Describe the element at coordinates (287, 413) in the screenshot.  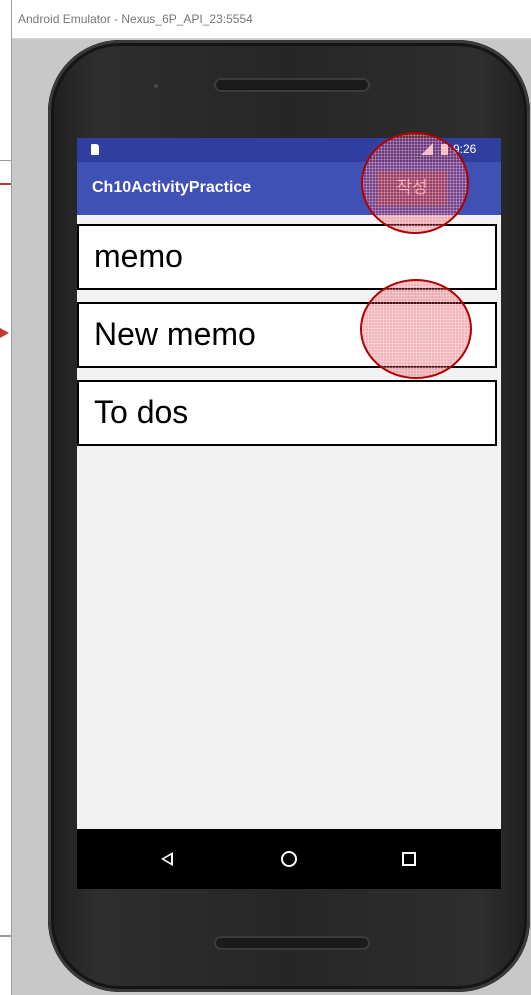
I see `list-item-to-dos: To dos` at that location.